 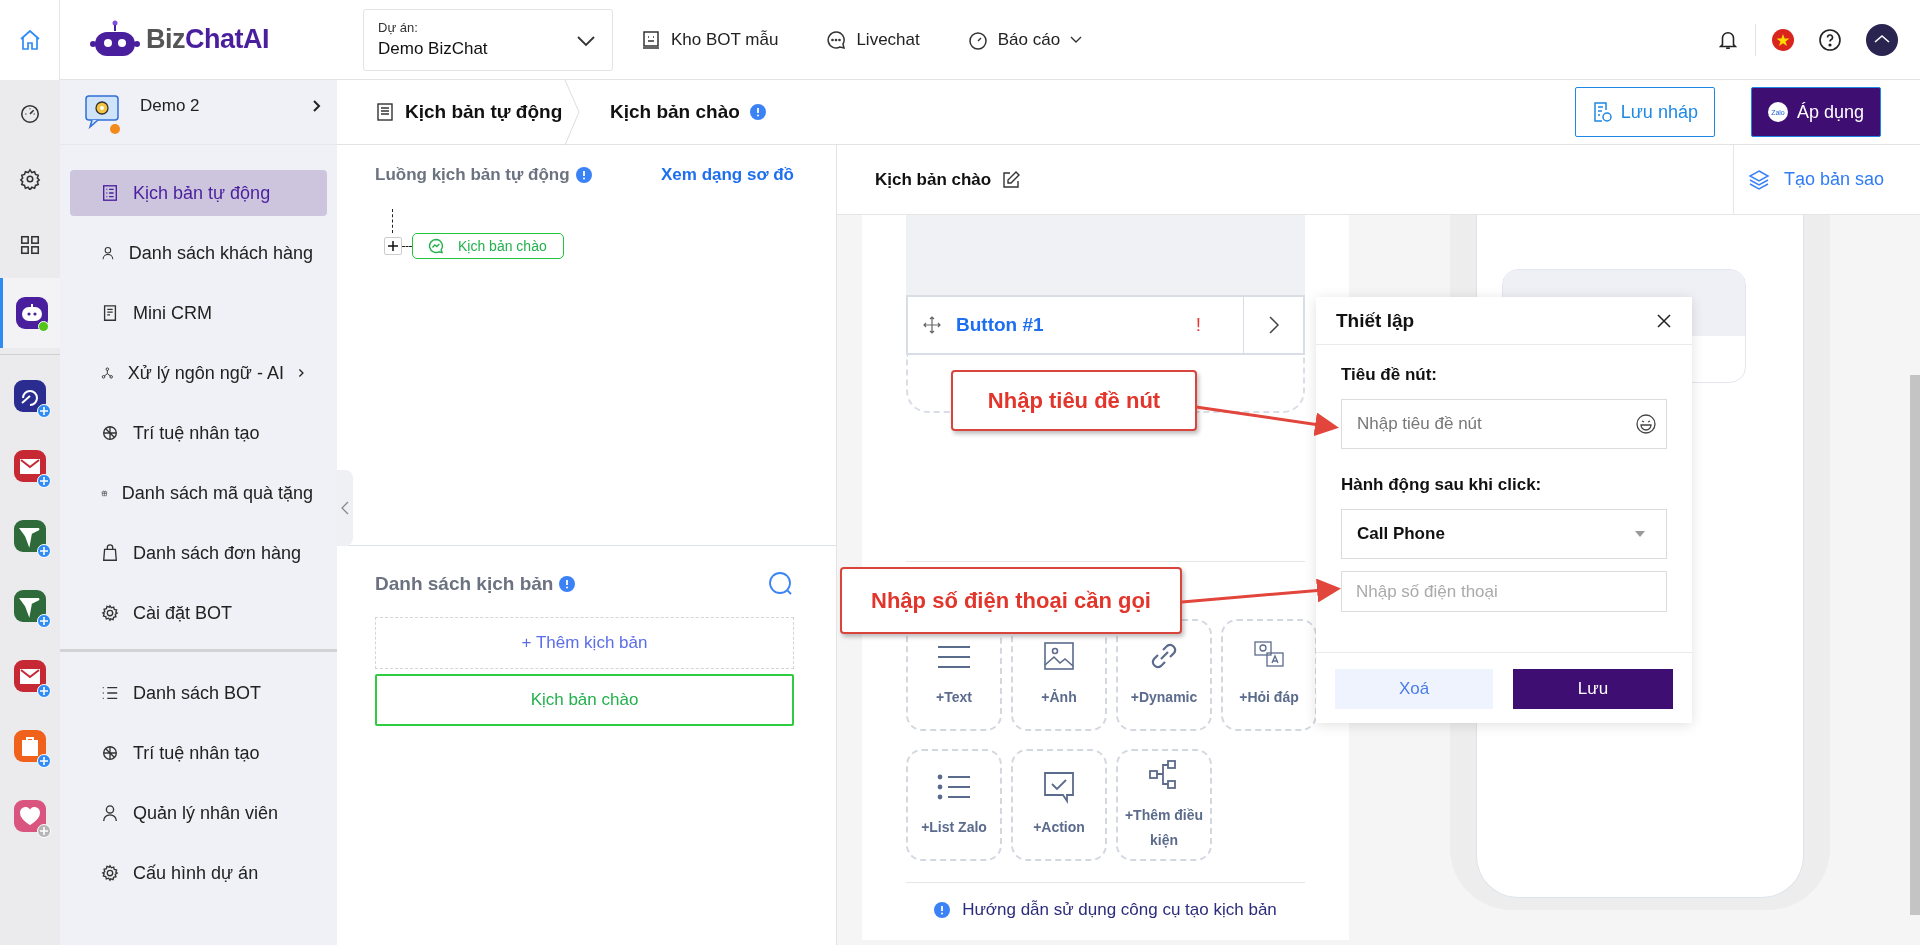 What do you see at coordinates (198, 873) in the screenshot?
I see `sidebar-item: Cấu hình dự án` at bounding box center [198, 873].